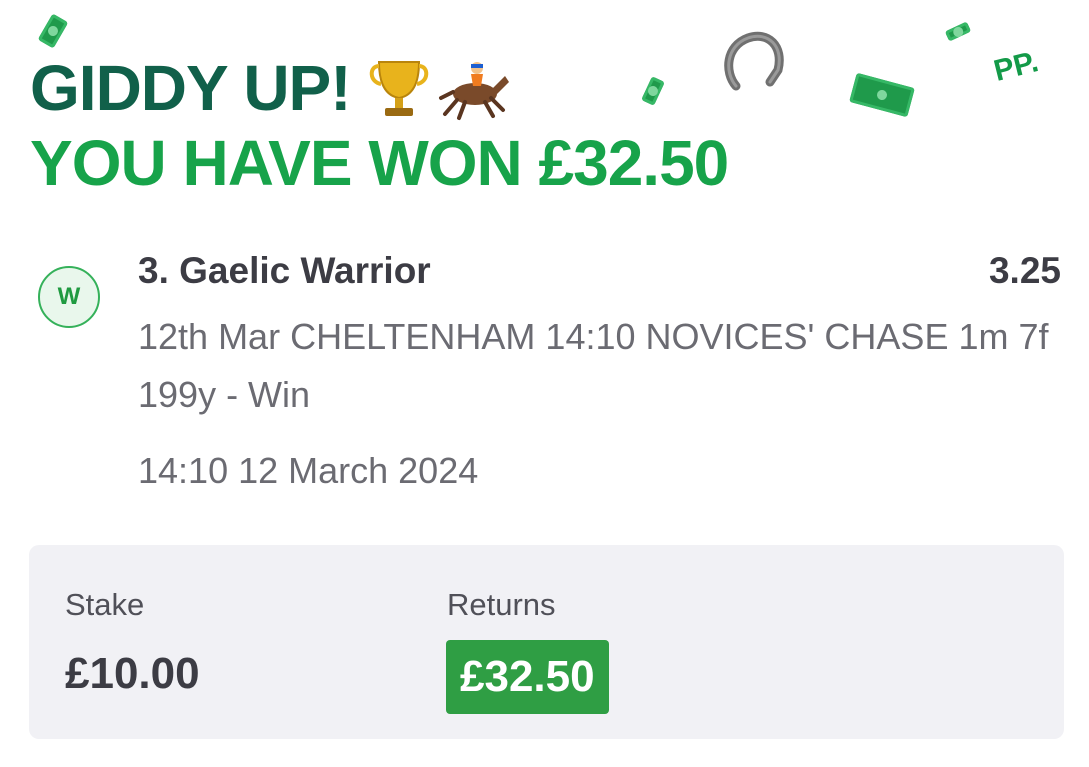  I want to click on brand-mark: PP., so click(1016, 66).